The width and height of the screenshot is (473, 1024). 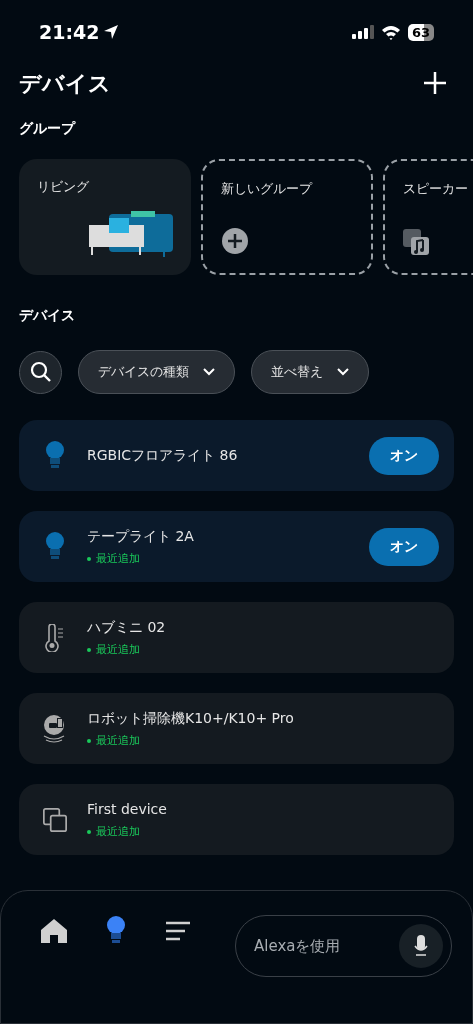 I want to click on device-card: ハブミニ 02 最近追加, so click(x=236, y=637).